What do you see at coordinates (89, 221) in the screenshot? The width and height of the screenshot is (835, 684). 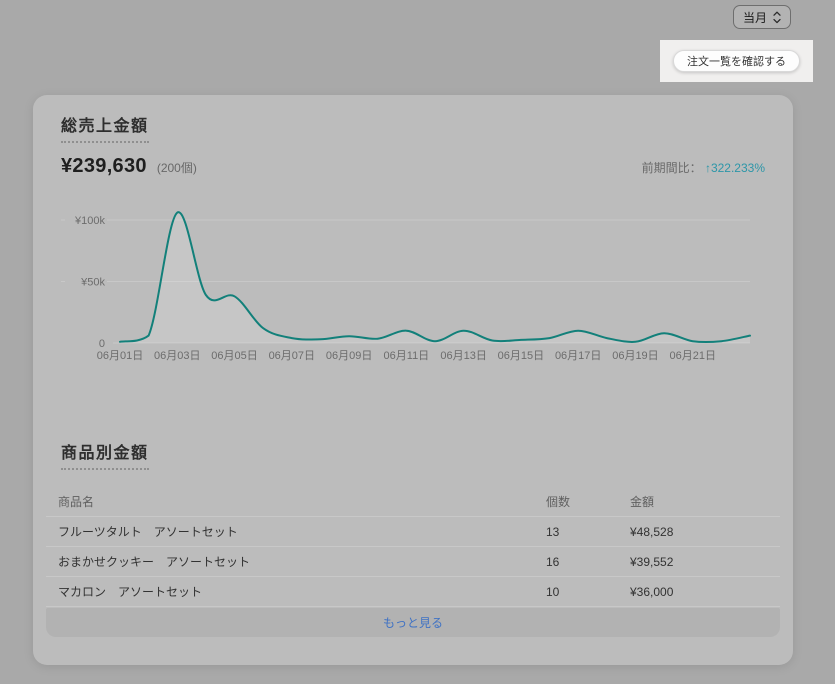 I see `svg-text: ¥100k` at bounding box center [89, 221].